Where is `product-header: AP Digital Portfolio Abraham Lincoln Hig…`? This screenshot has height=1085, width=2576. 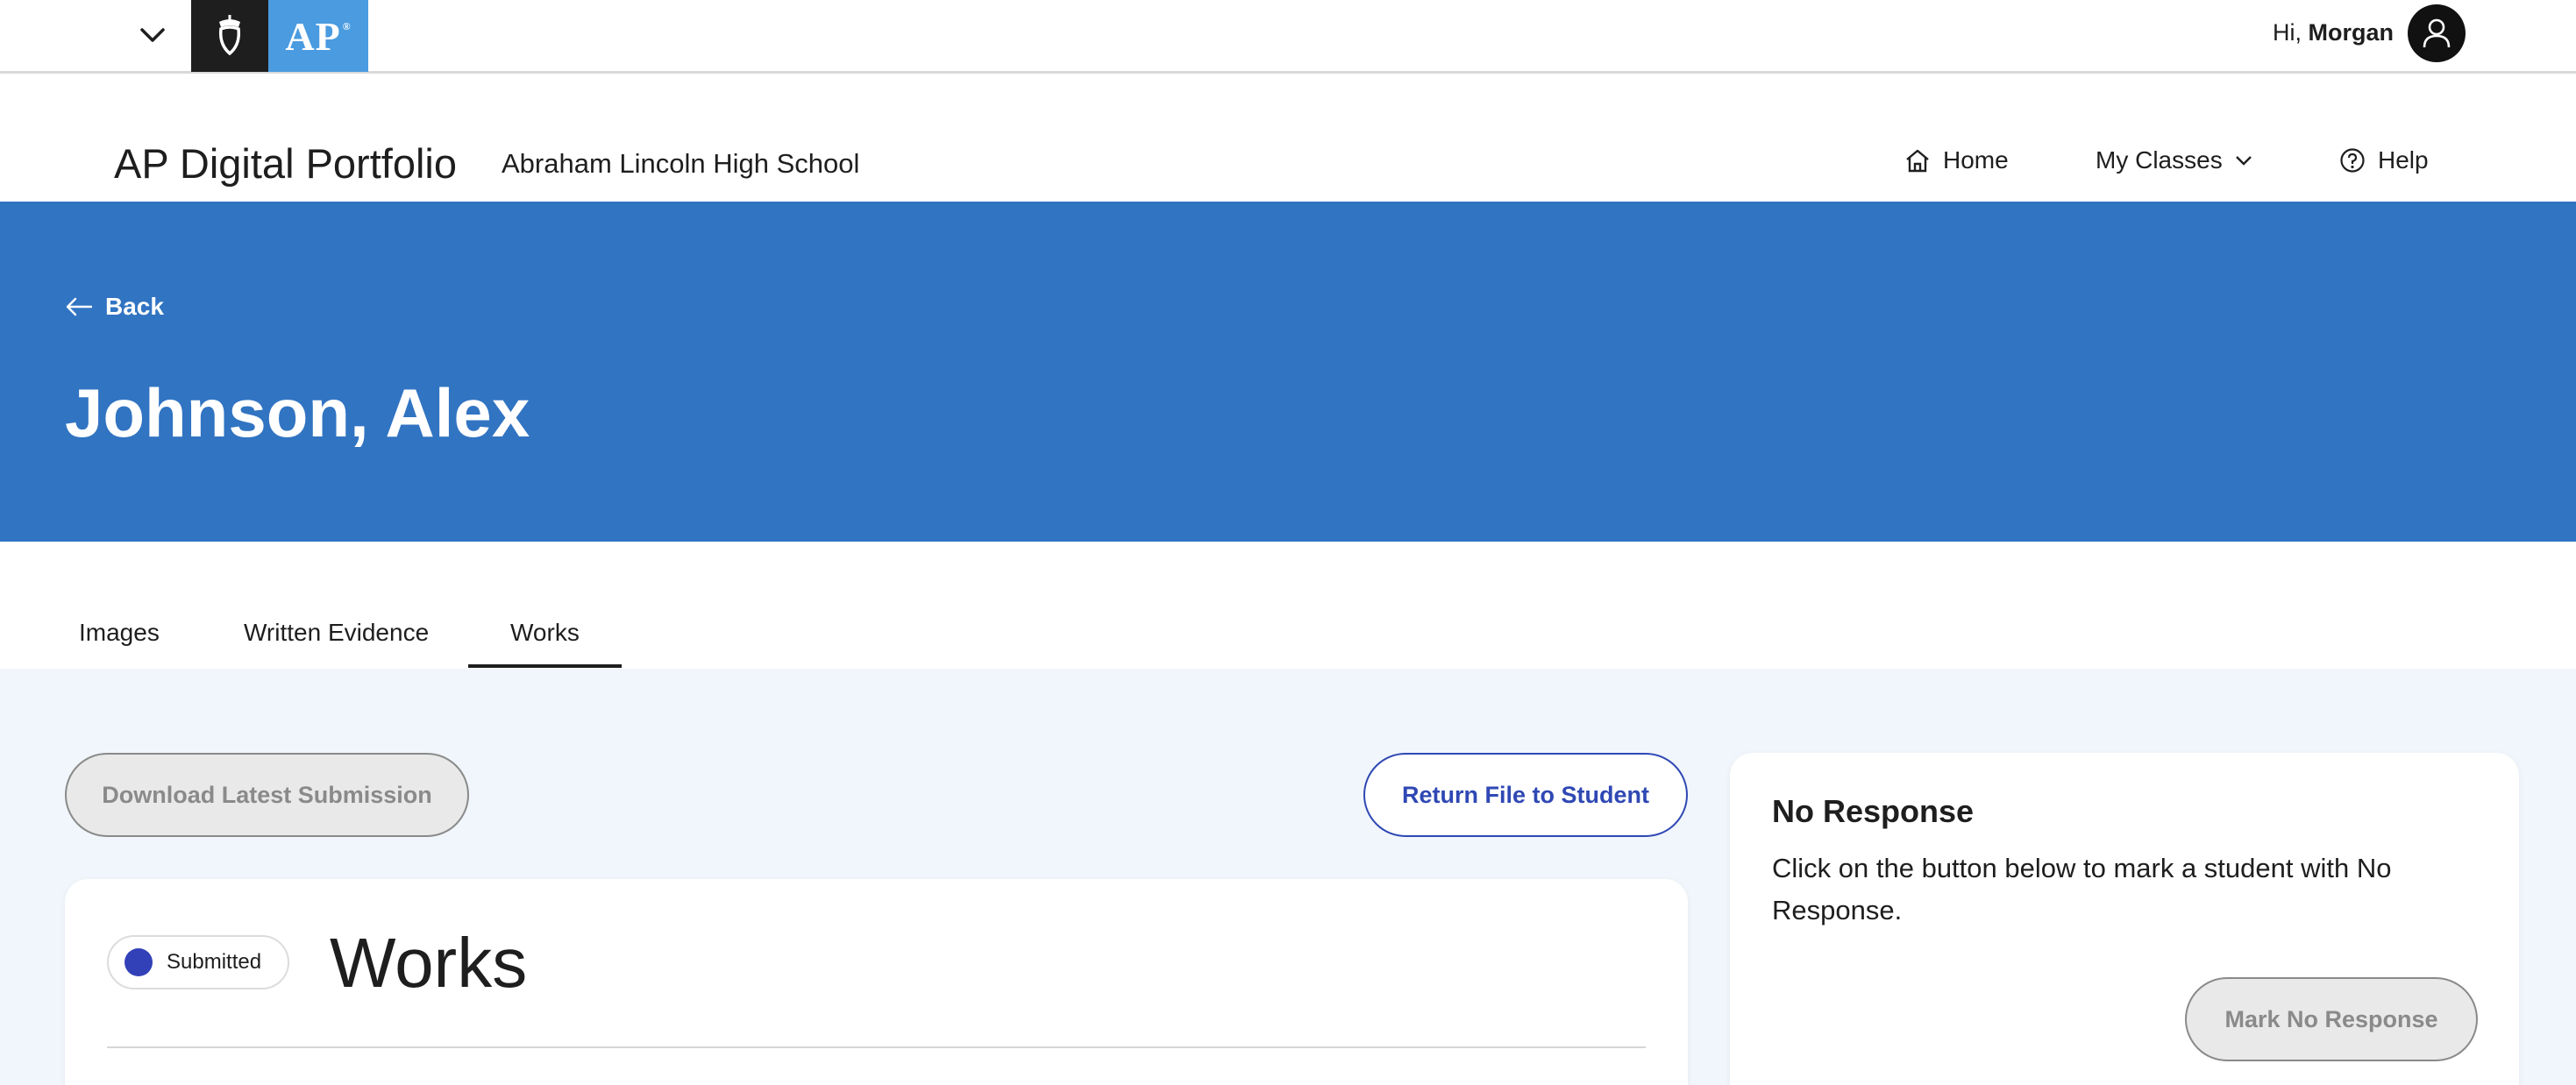
product-header: AP Digital Portfolio Abraham Lincoln Hig… is located at coordinates (1288, 139).